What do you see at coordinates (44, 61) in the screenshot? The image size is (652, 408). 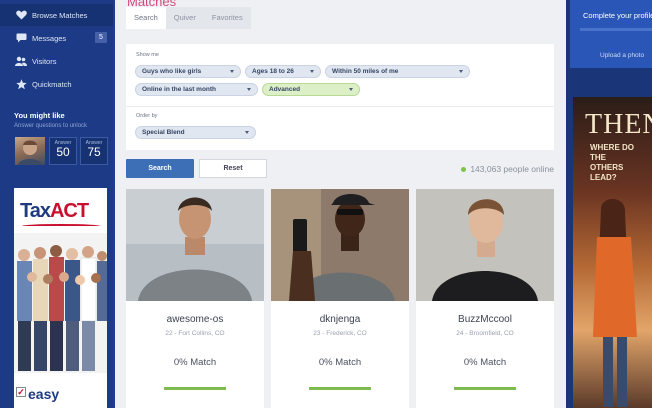 I see `nav-label: Visitors` at bounding box center [44, 61].